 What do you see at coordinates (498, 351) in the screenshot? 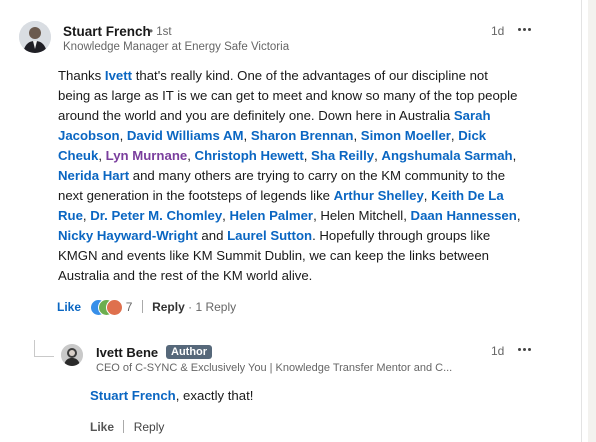
I see `reply-timestamp: 1d` at bounding box center [498, 351].